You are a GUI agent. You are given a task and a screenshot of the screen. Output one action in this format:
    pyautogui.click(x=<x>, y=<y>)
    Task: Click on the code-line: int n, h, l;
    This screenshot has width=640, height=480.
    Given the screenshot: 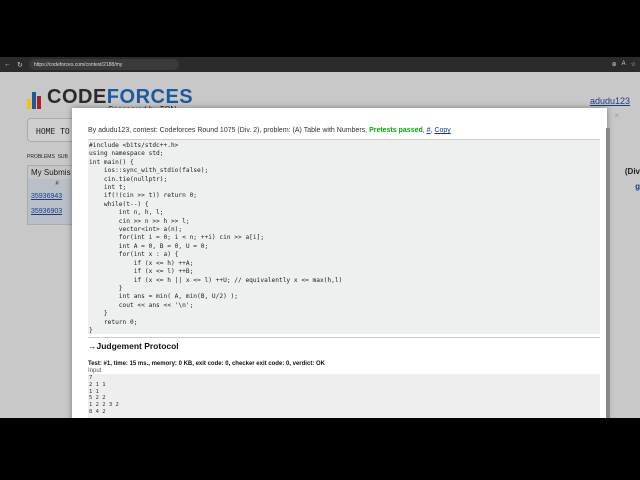 What is the action you would take?
    pyautogui.click(x=126, y=213)
    